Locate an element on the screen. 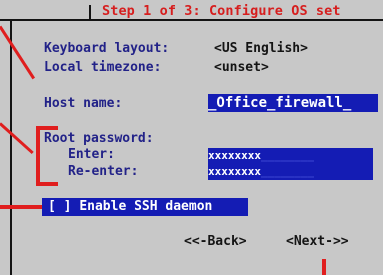 The height and width of the screenshot is (275, 383). title-divider is located at coordinates (90, 13).